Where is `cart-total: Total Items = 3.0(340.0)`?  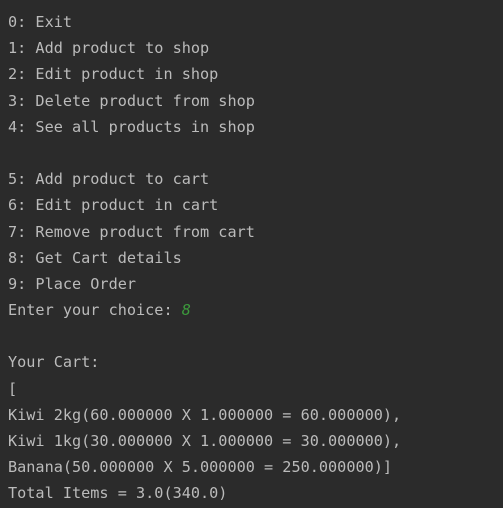
cart-total: Total Items = 3.0(340.0) is located at coordinates (118, 493).